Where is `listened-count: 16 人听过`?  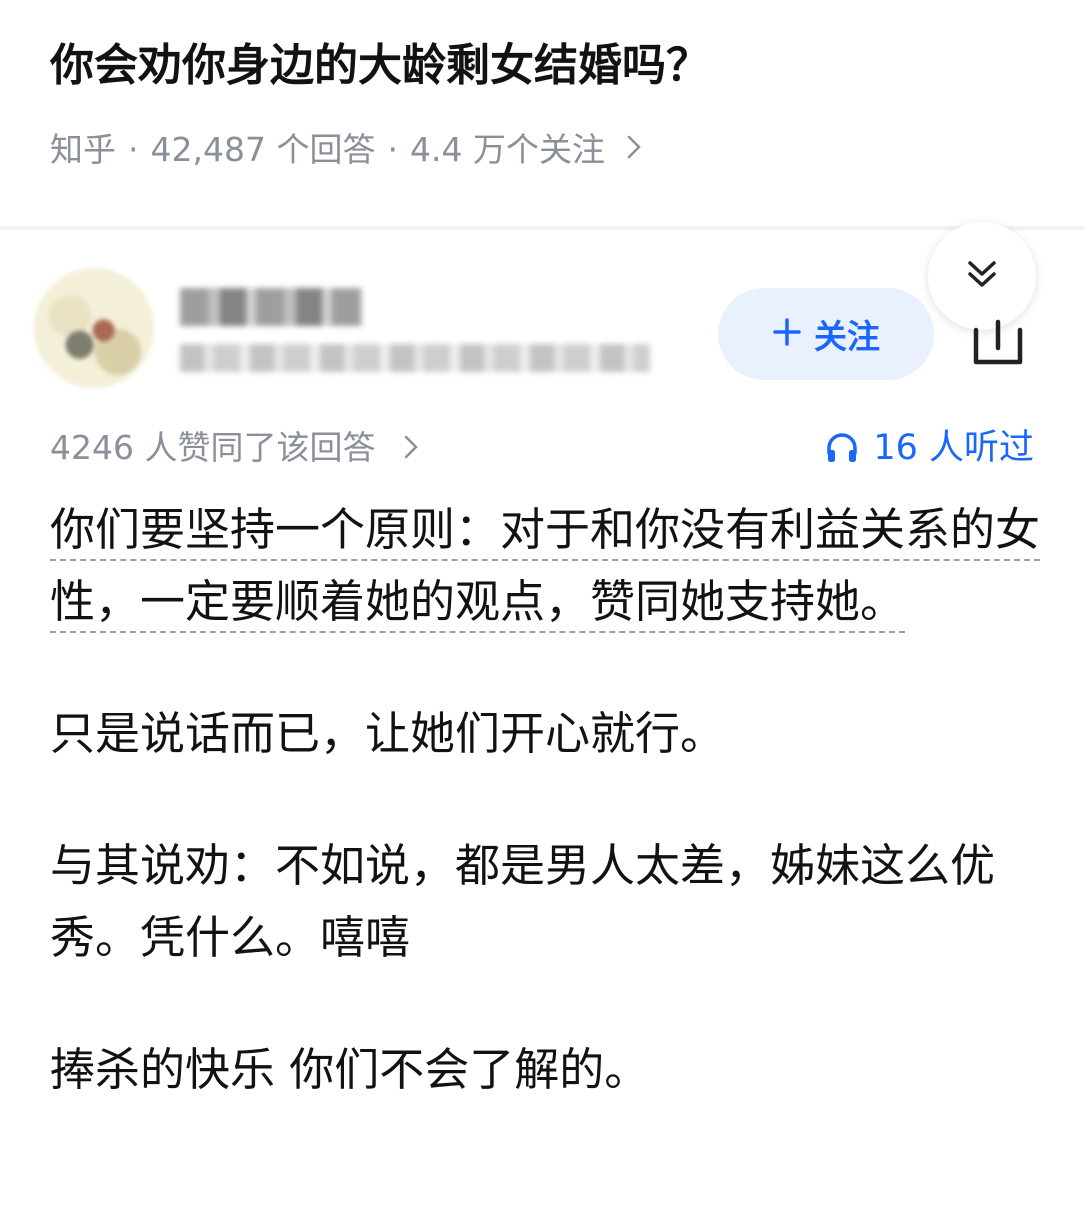
listened-count: 16 人听过 is located at coordinates (929, 448).